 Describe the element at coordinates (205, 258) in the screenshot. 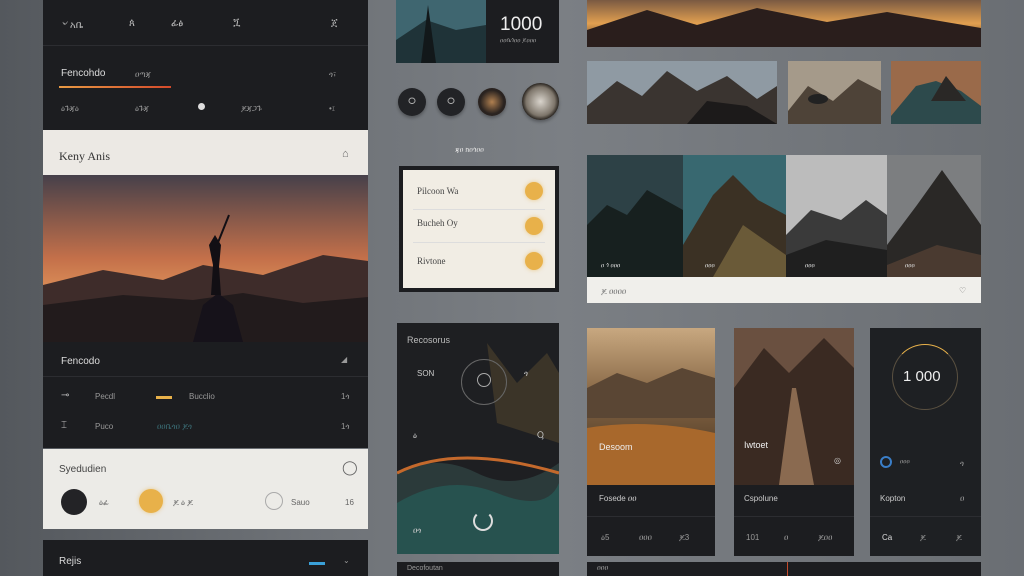

I see `sunset-photo` at that location.